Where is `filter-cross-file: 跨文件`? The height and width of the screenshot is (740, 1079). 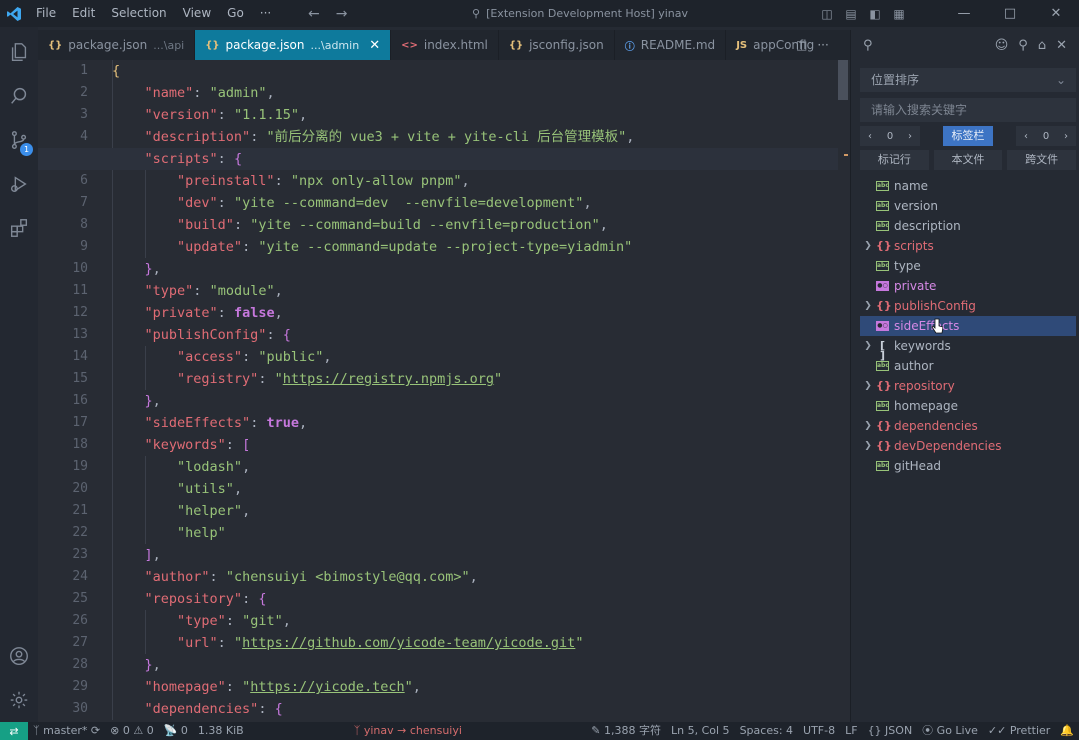
filter-cross-file: 跨文件 is located at coordinates (1042, 160).